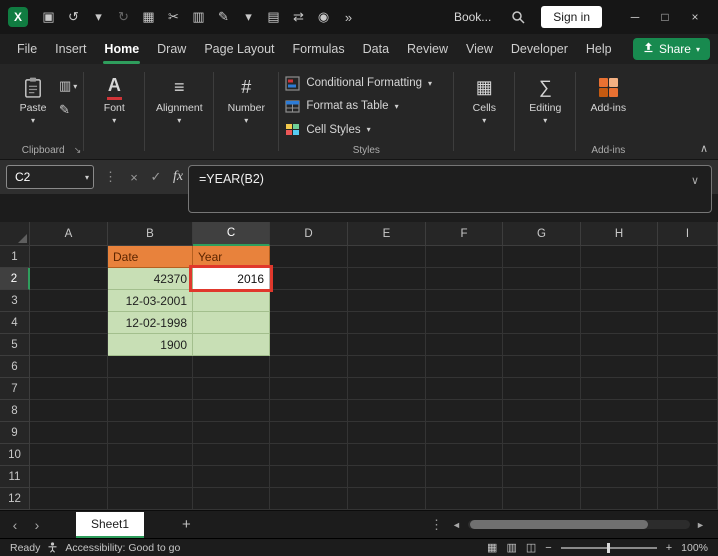 Image resolution: width=718 pixels, height=556 pixels. What do you see at coordinates (123, 17) in the screenshot?
I see `redo-icon: ↻` at bounding box center [123, 17].